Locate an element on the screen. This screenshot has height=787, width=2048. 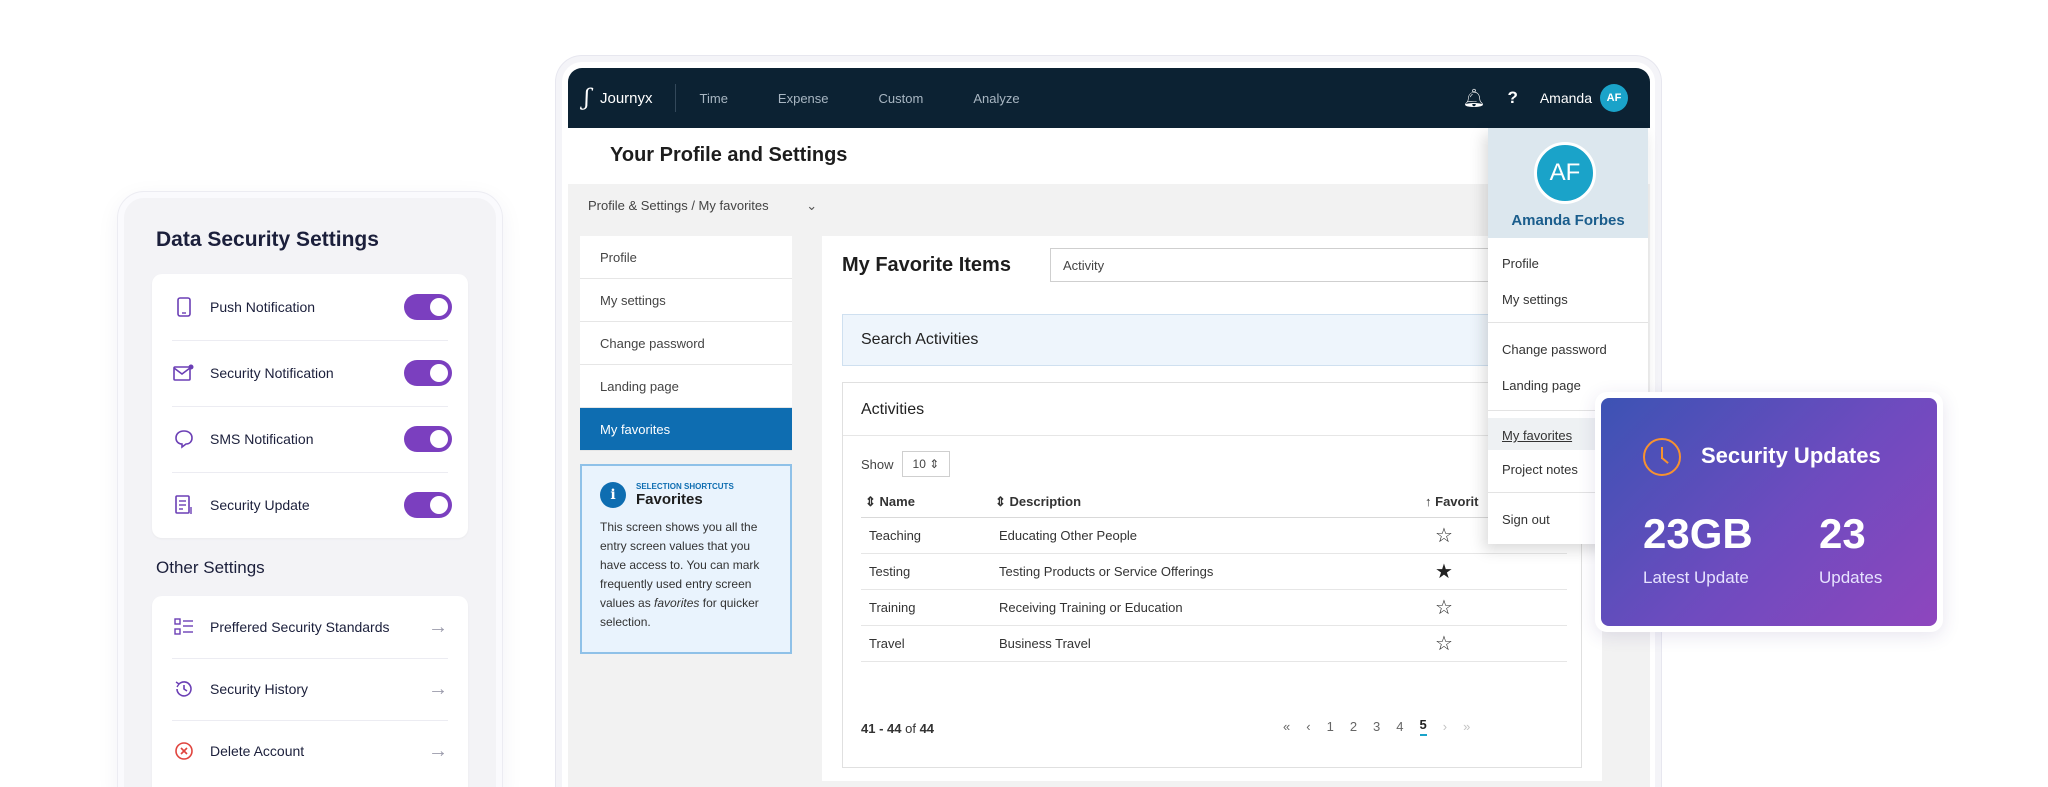
prev-page-icon: ‹ is located at coordinates (1308, 726).